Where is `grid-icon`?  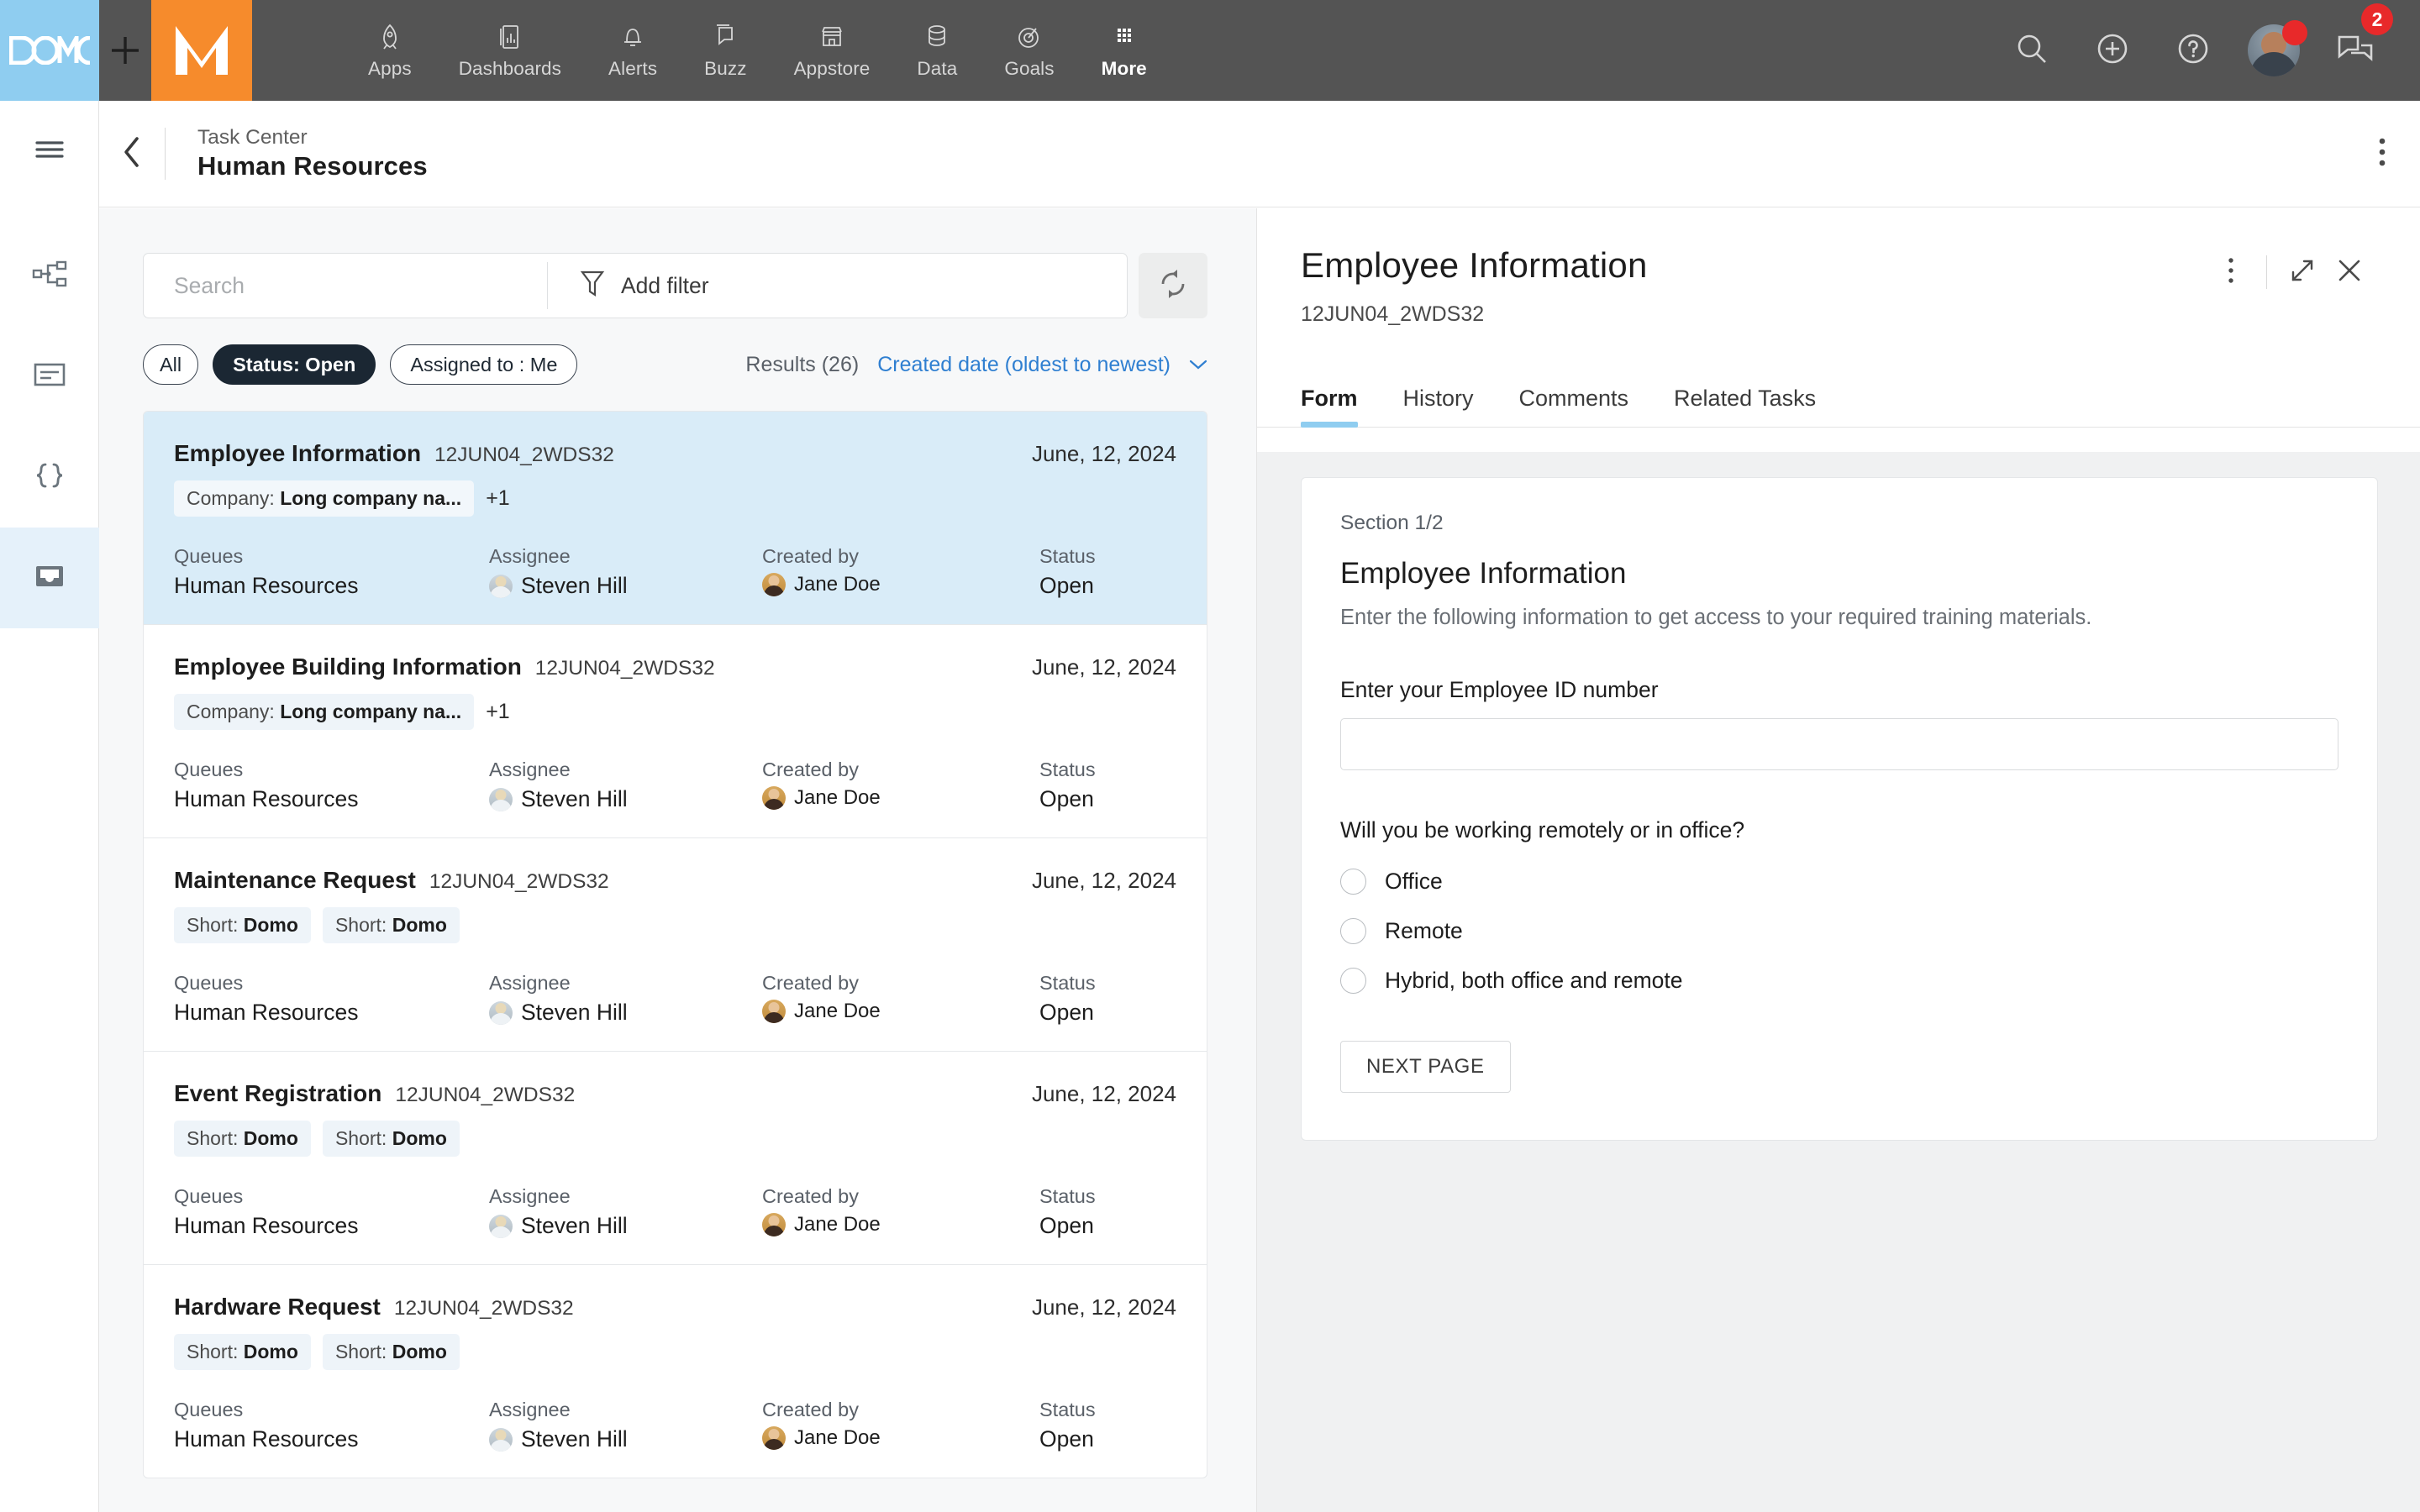
grid-icon is located at coordinates (1124, 36).